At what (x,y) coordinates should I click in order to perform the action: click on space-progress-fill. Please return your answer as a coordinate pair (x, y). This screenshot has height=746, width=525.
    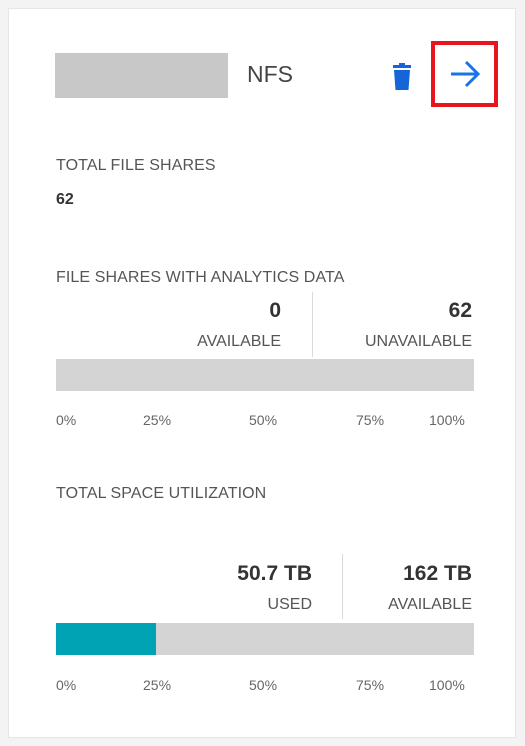
    Looking at the image, I should click on (106, 639).